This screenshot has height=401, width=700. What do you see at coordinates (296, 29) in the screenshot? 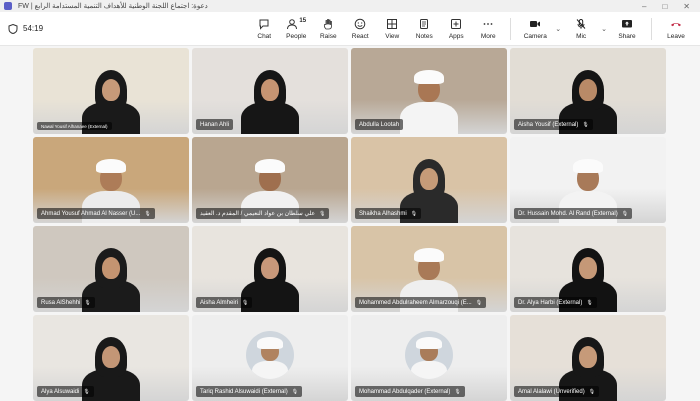
I see `people-button: 15 People` at bounding box center [296, 29].